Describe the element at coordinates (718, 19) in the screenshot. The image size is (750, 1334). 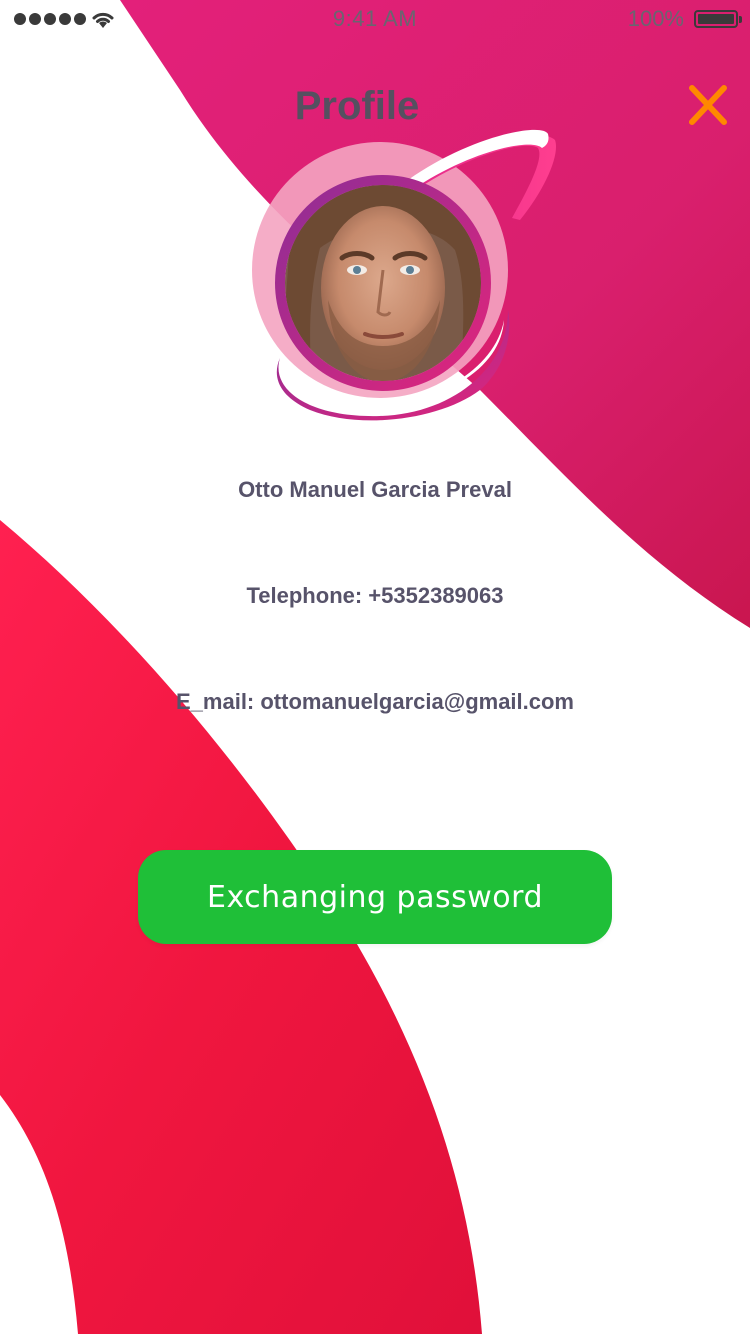
I see `battery-icon` at that location.